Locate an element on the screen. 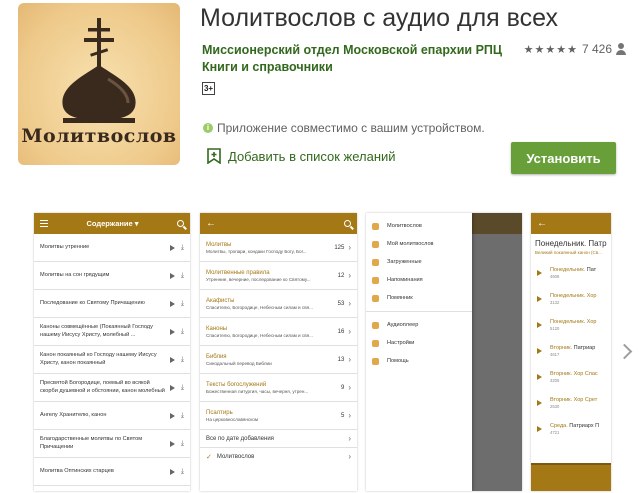 Image resolution: width=640 pixels, height=493 pixels. person-icon is located at coordinates (621, 49).